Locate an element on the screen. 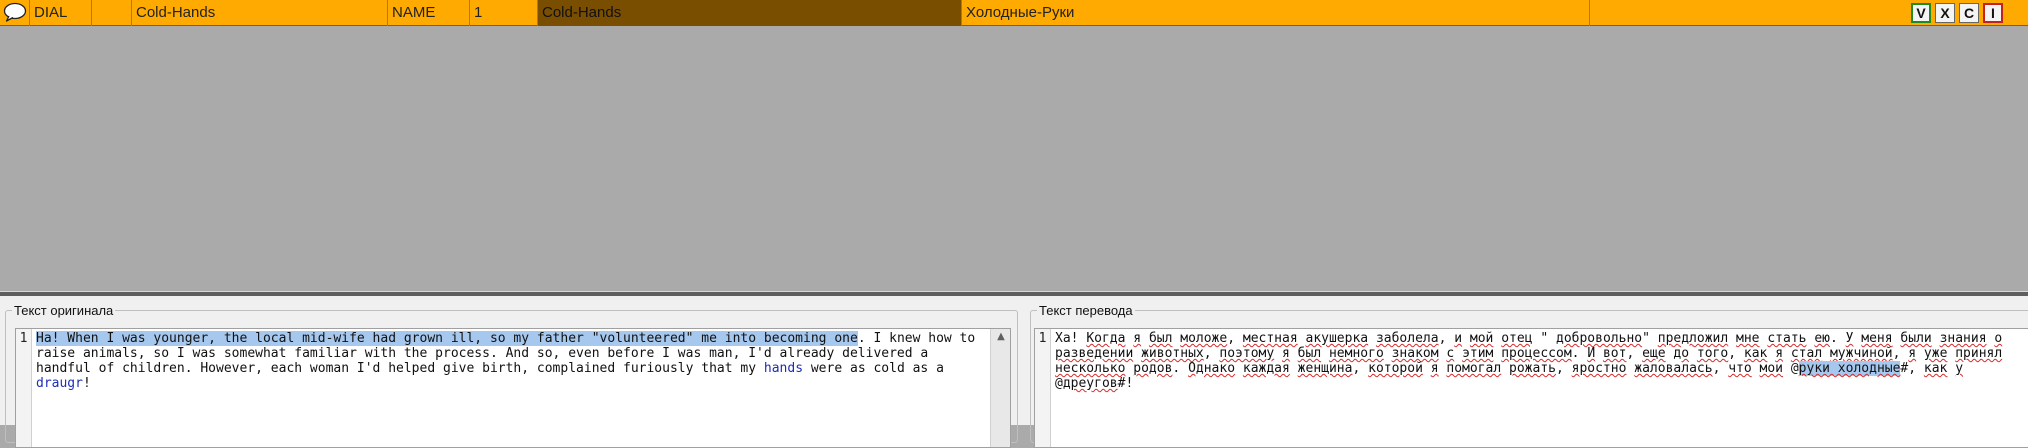  copy-button: C is located at coordinates (1969, 13).